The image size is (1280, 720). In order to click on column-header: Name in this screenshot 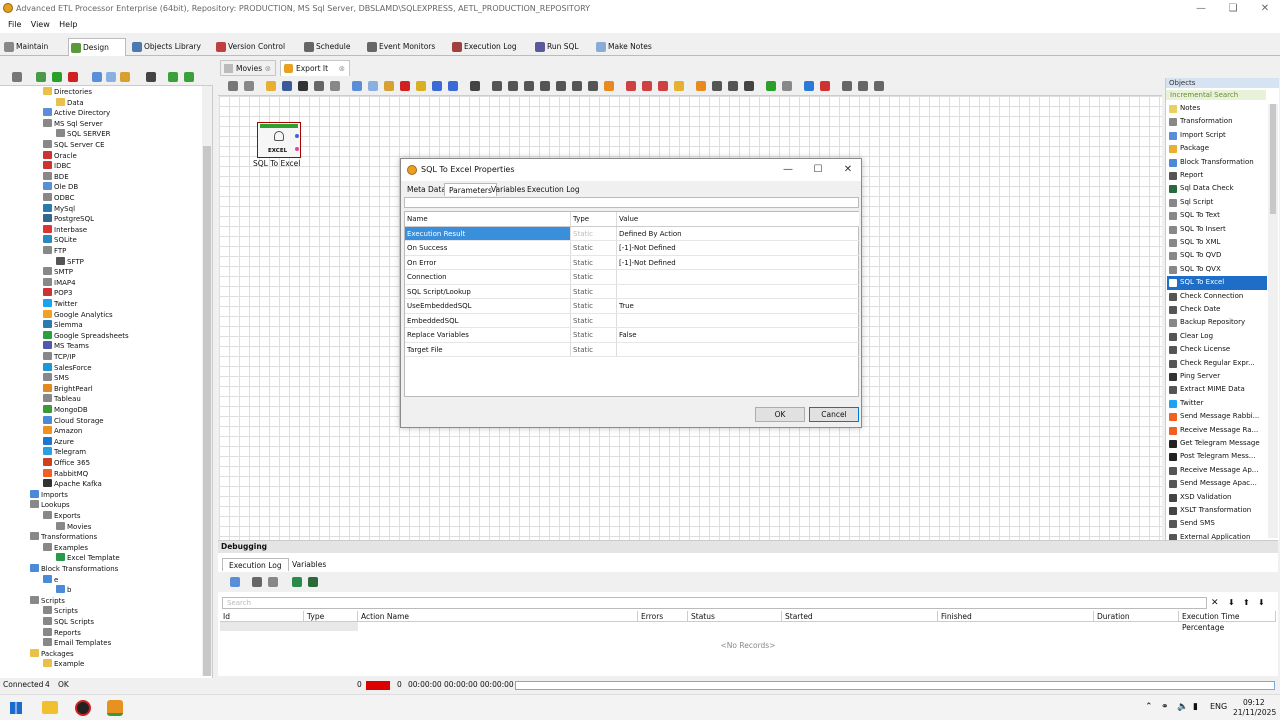, I will do `click(488, 219)`.